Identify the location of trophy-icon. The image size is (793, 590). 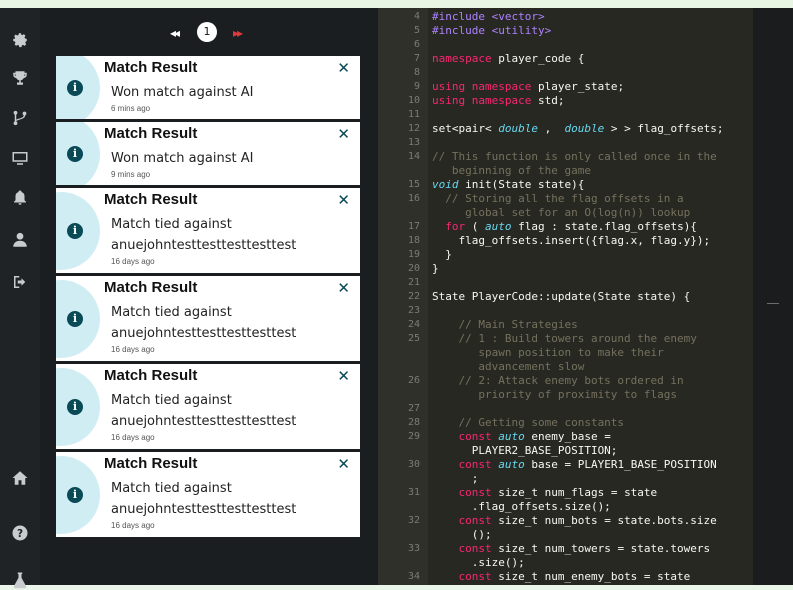
(20, 78).